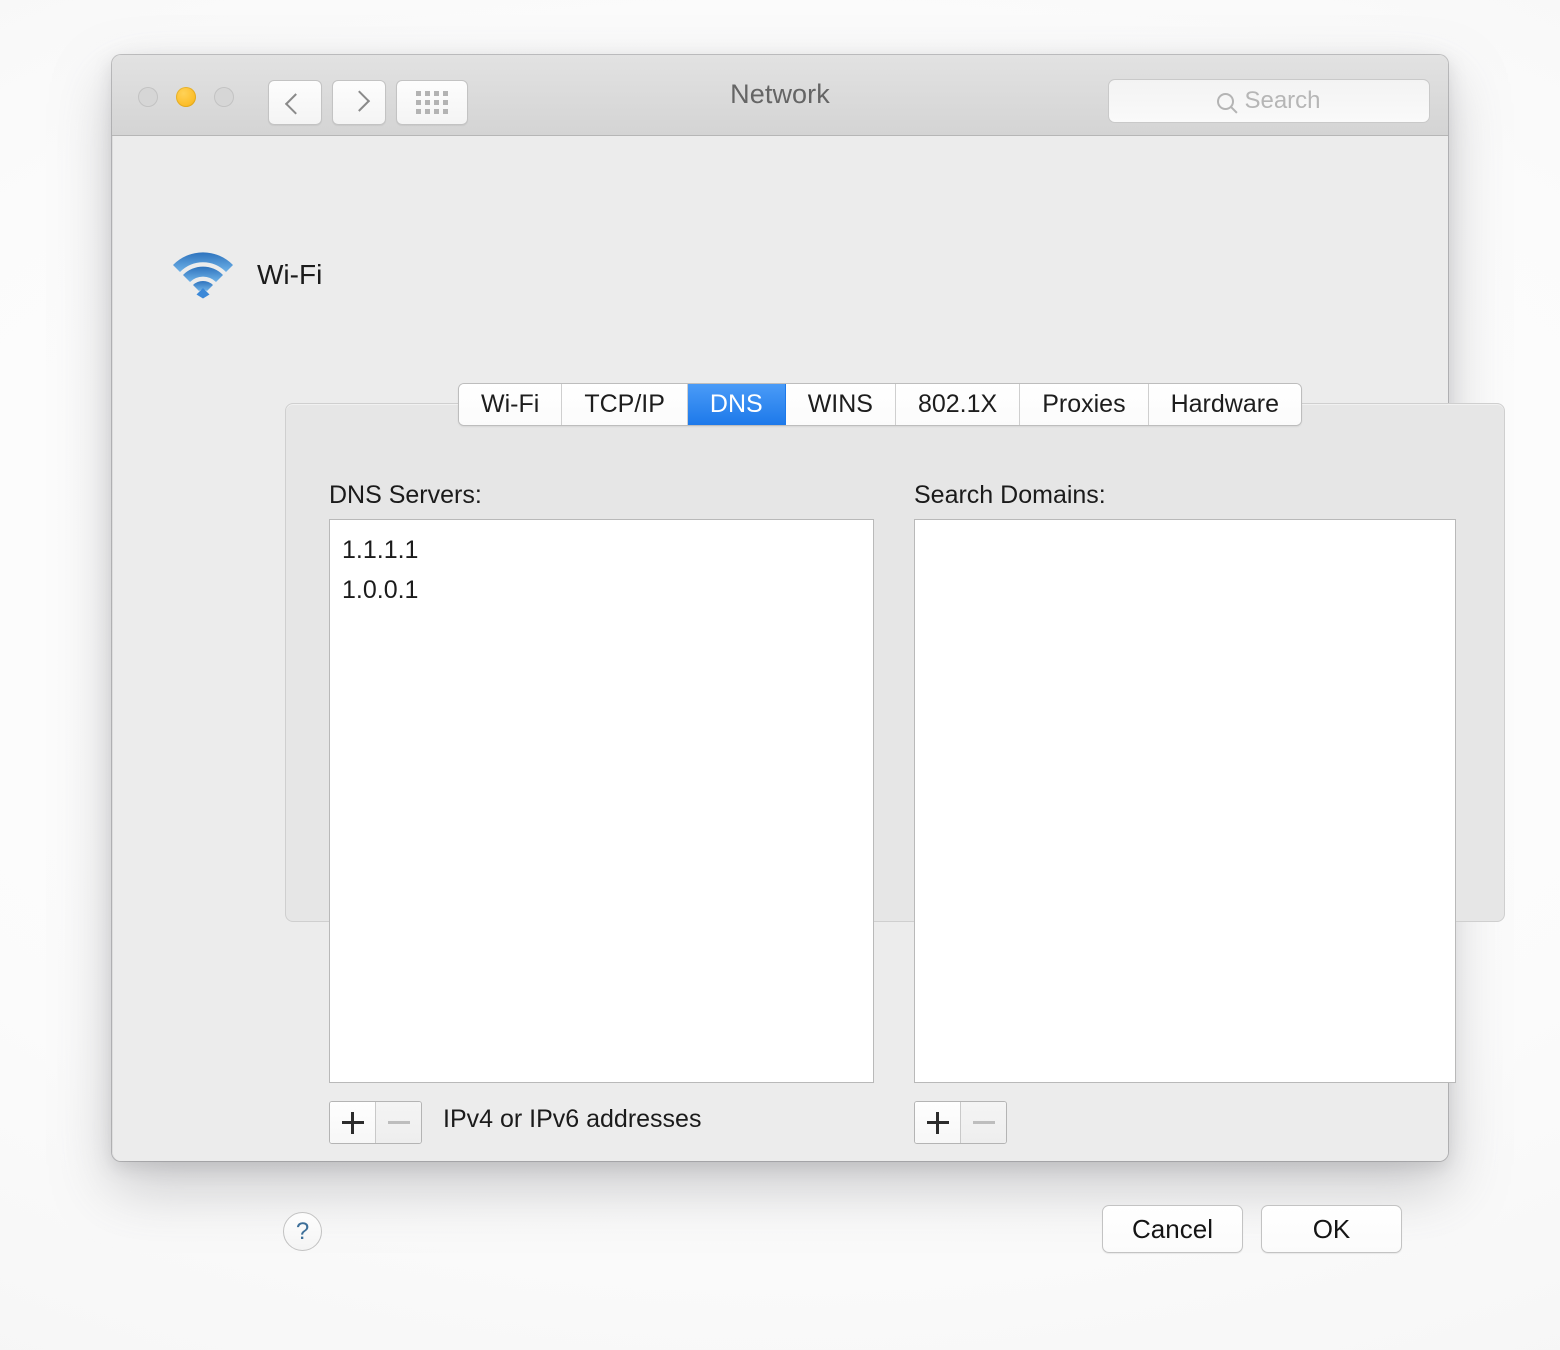 The image size is (1560, 1350). Describe the element at coordinates (405, 495) in the screenshot. I see `dns-servers-label: DNS Servers:` at that location.